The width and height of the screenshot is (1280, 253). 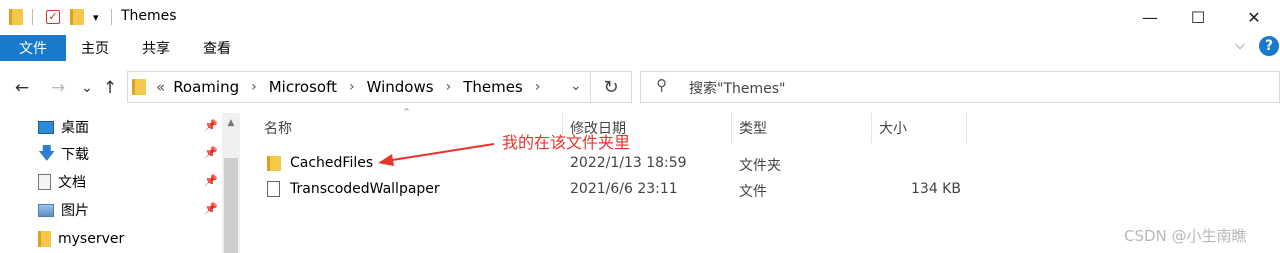 What do you see at coordinates (91, 239) in the screenshot?
I see `sidebar-item-label: myserver` at bounding box center [91, 239].